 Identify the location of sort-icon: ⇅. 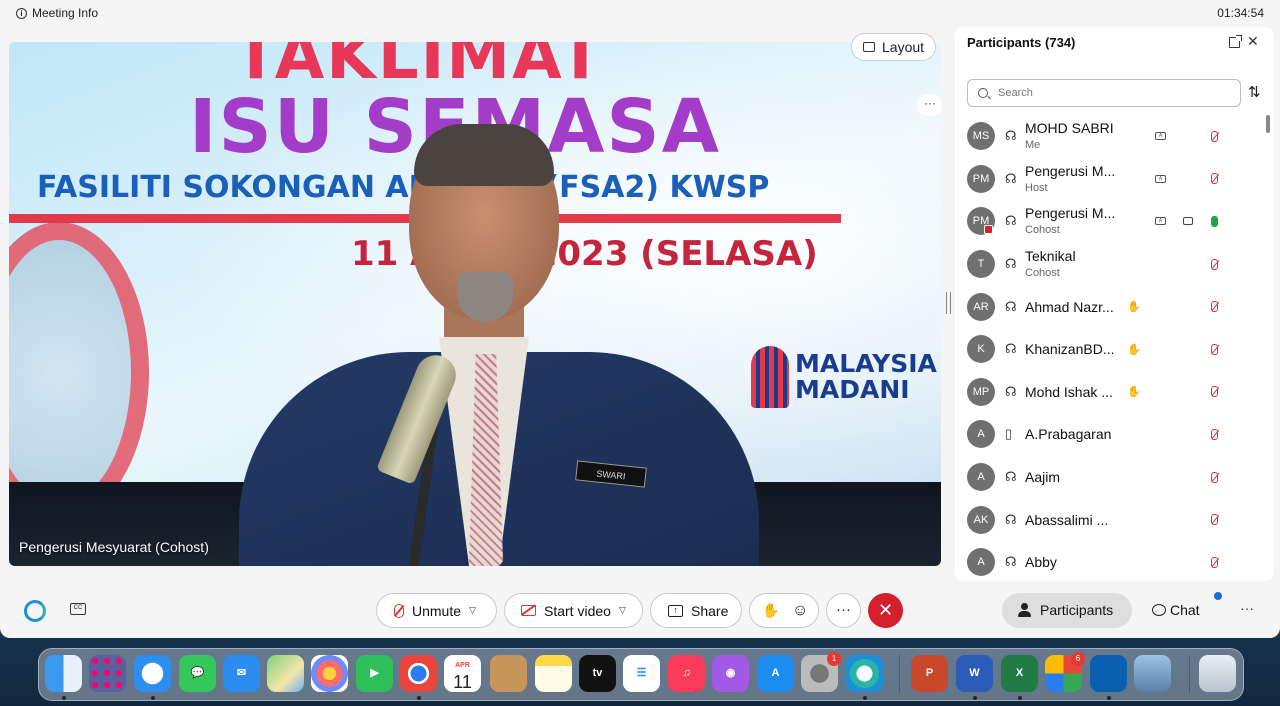
(1254, 92).